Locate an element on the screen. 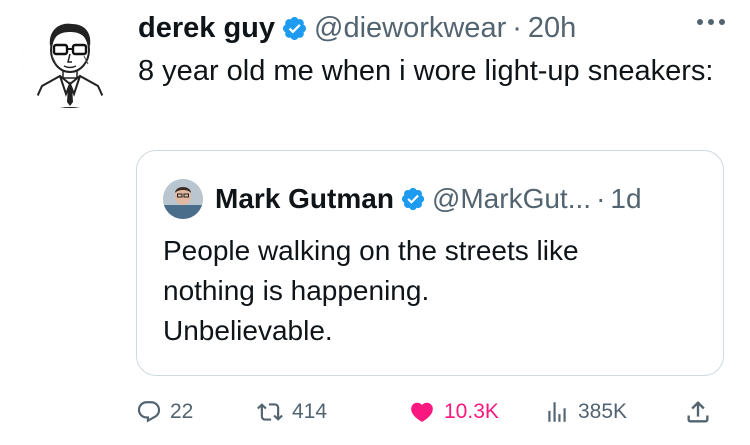 Image resolution: width=750 pixels, height=445 pixels. quoted-author-avatar is located at coordinates (183, 199).